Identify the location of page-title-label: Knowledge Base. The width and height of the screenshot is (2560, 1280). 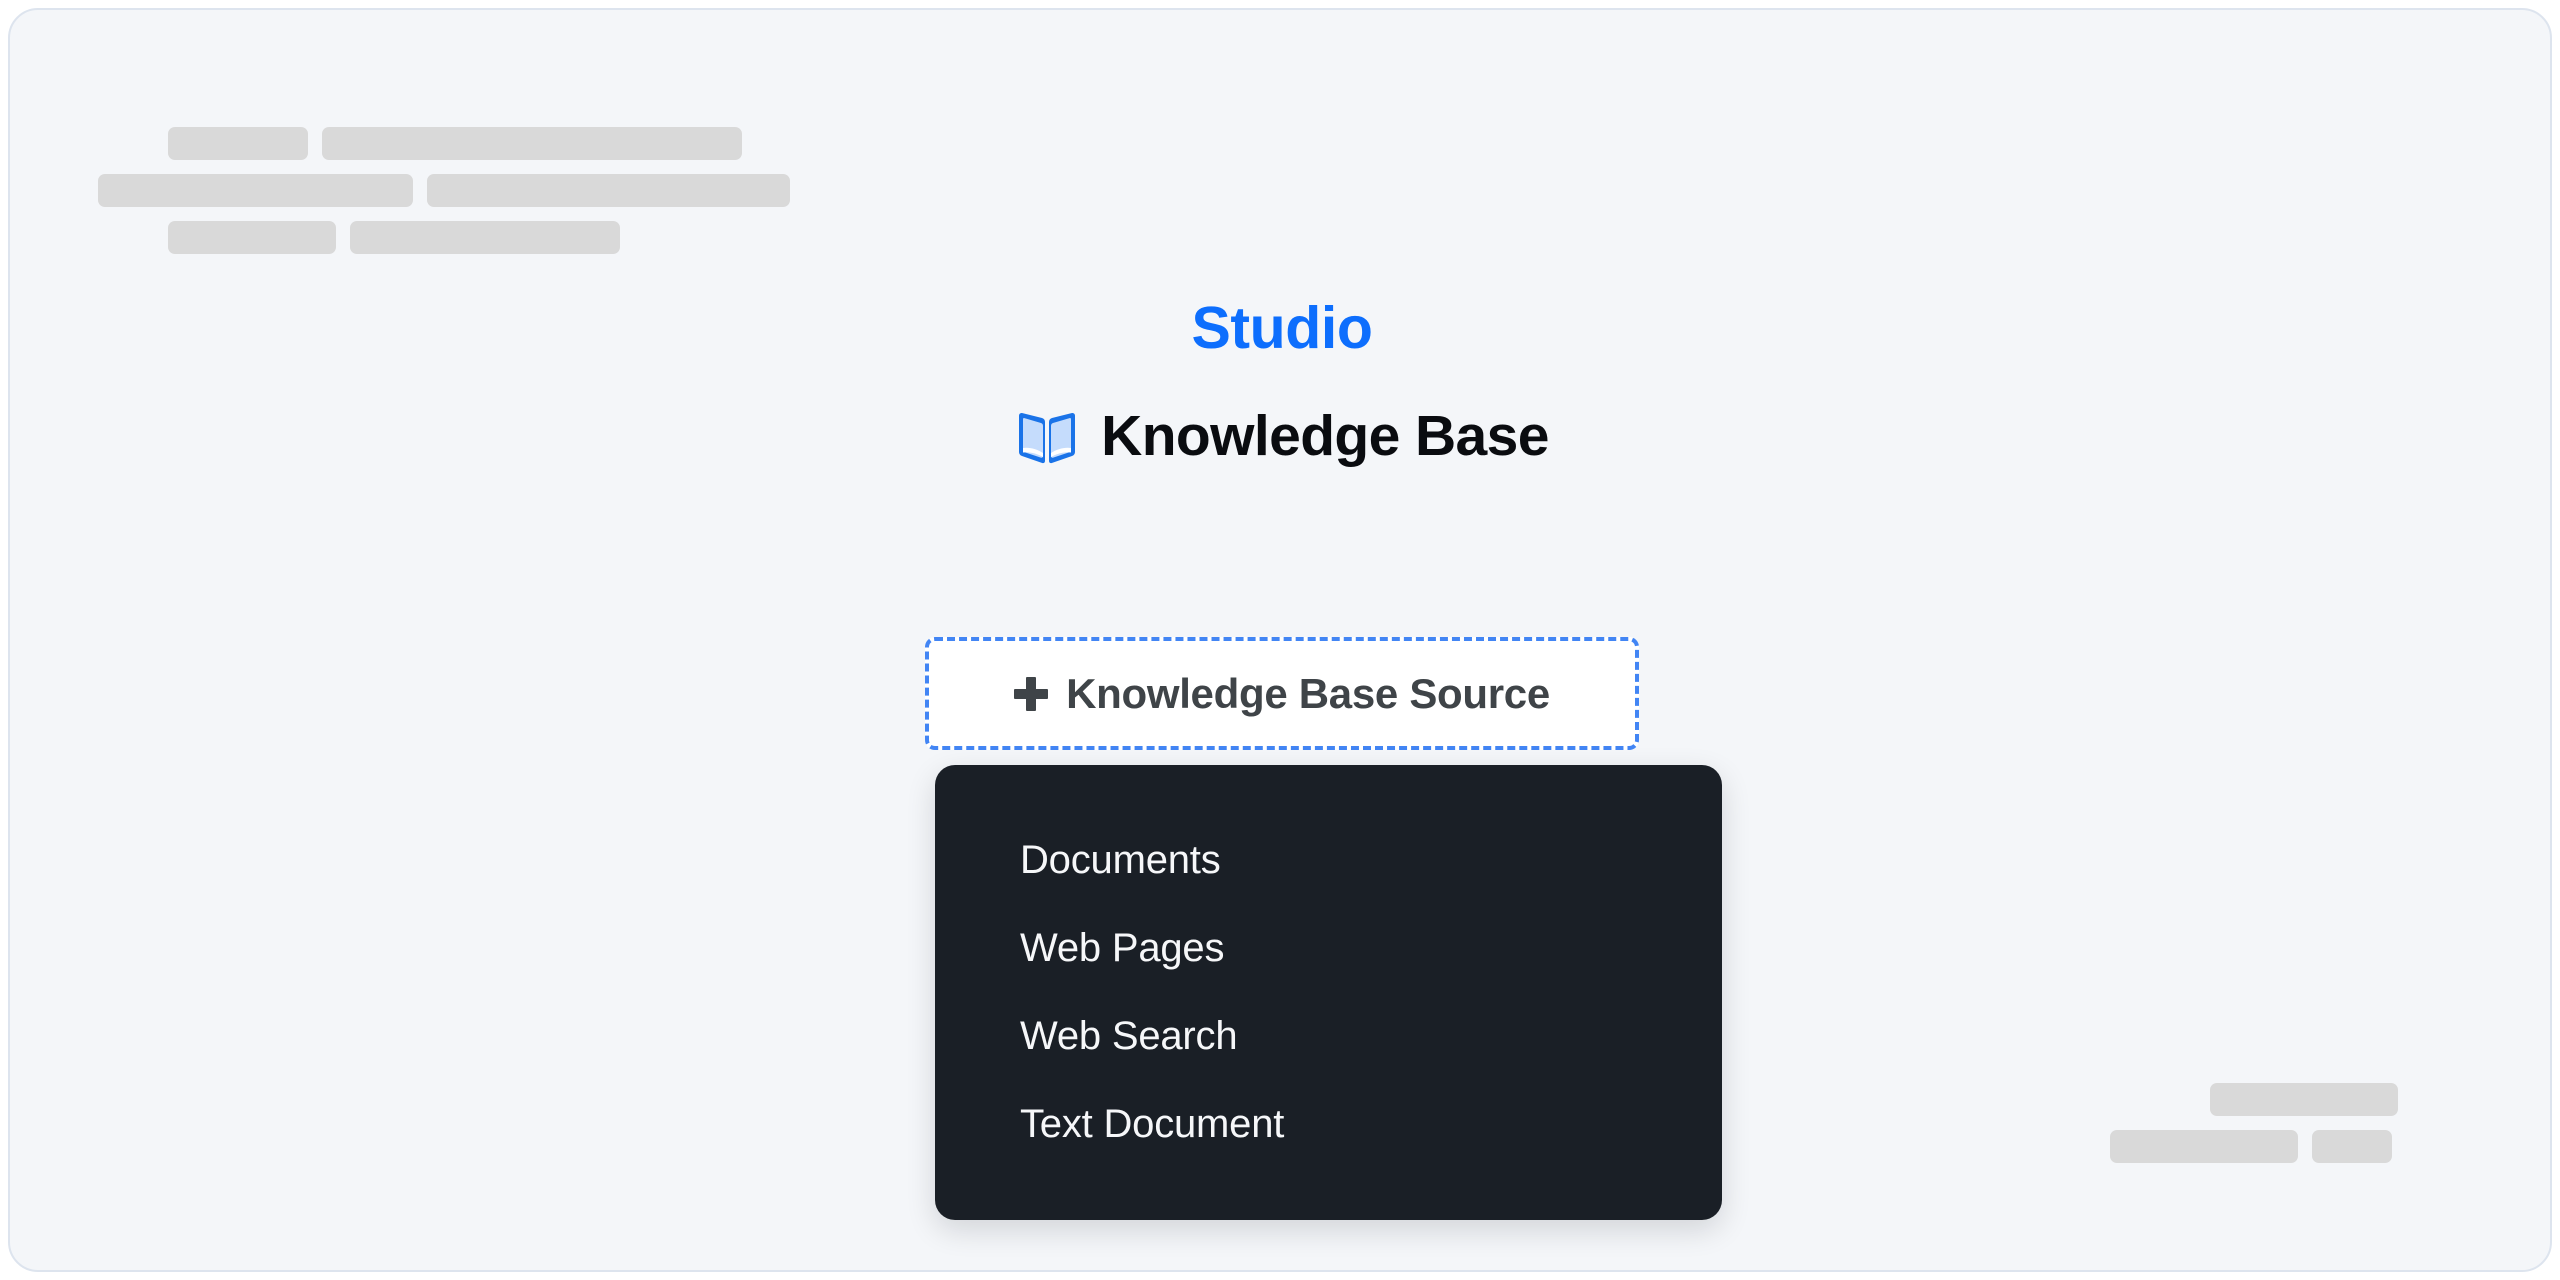
(1325, 435).